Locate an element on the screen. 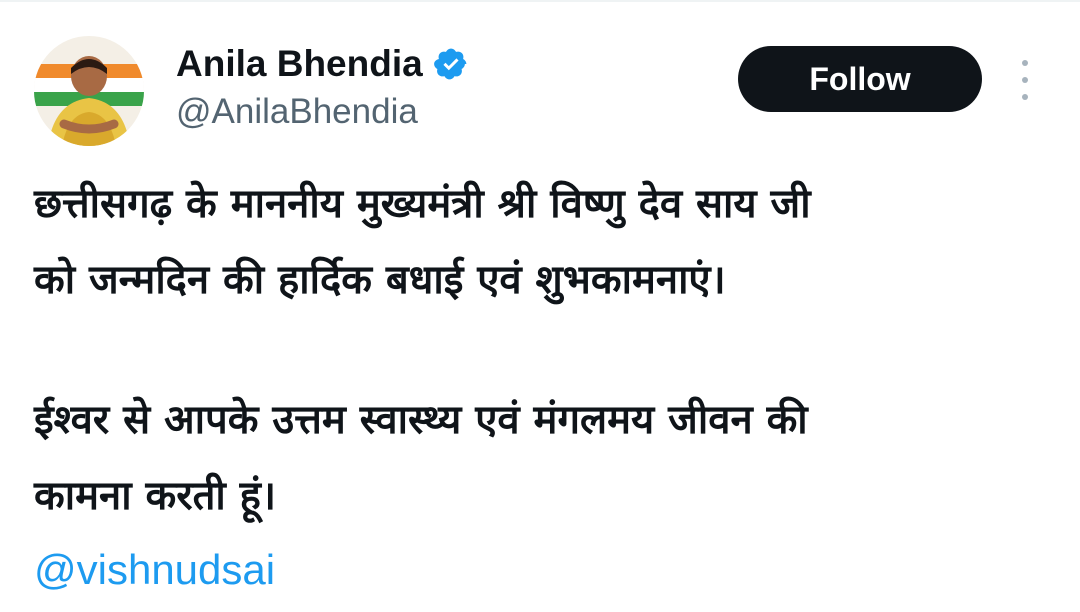 The image size is (1080, 612). top-divider is located at coordinates (540, 1).